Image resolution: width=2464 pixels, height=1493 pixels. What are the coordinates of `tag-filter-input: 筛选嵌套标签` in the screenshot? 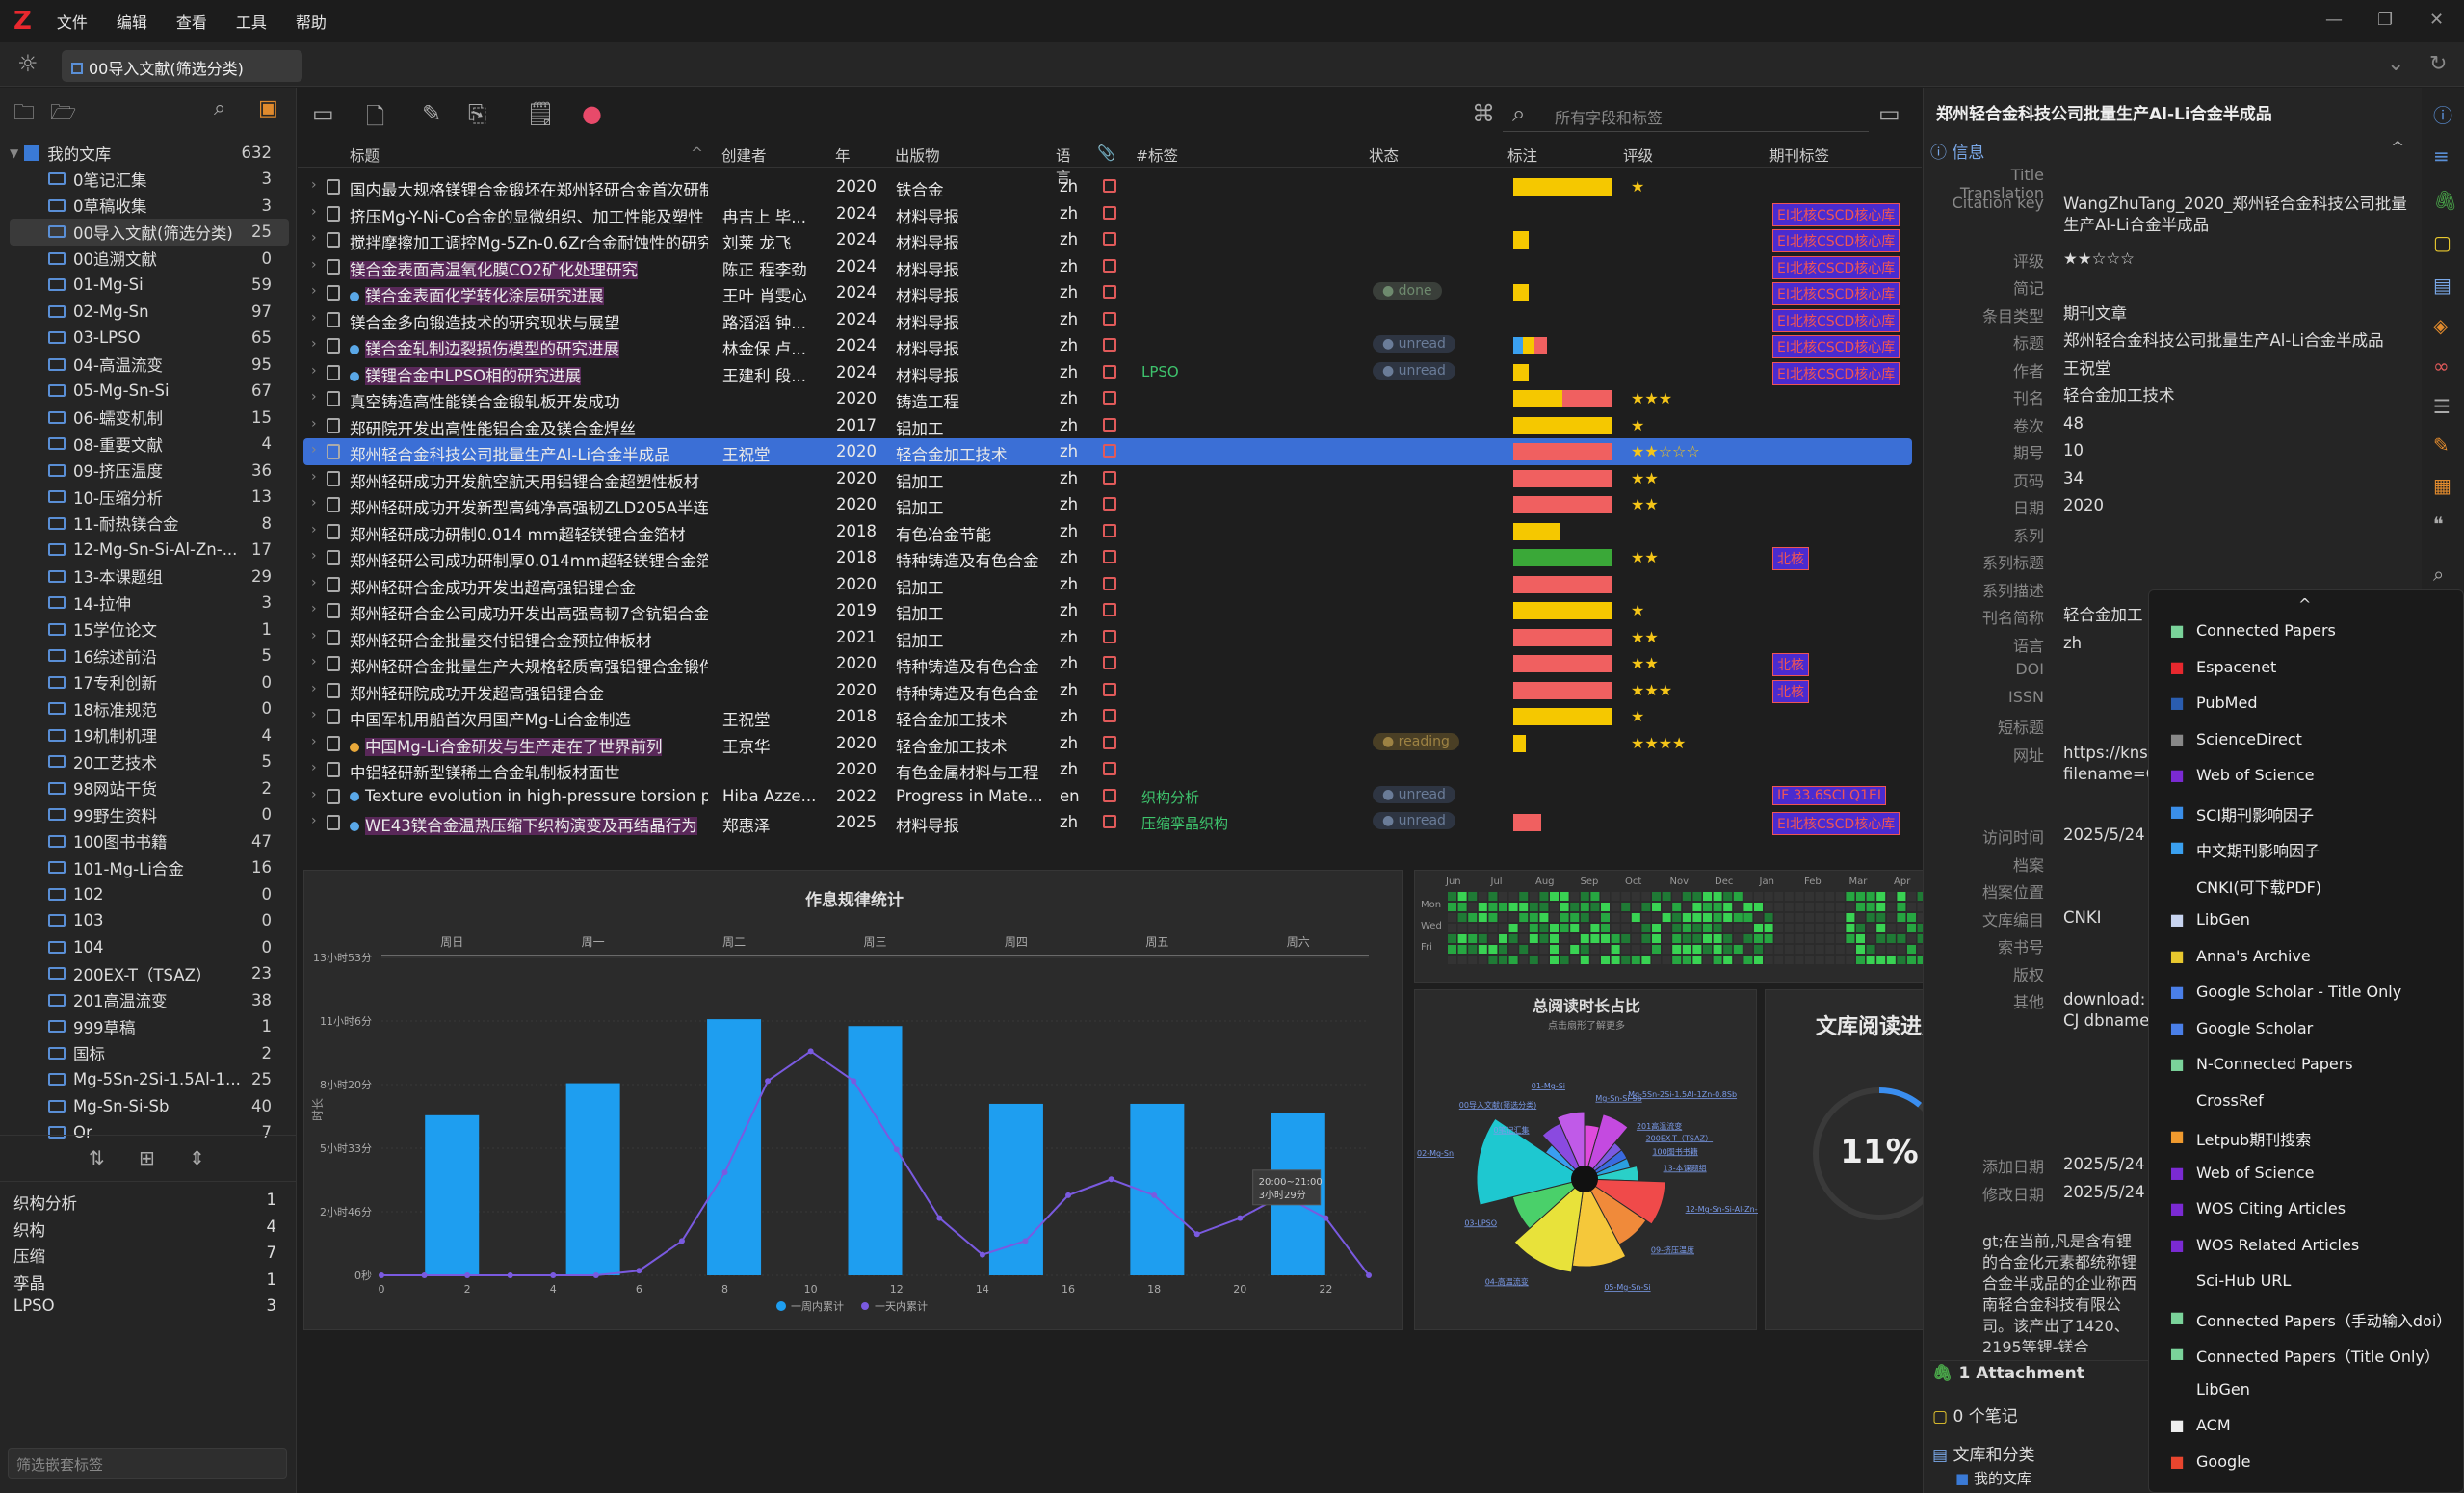 It's located at (148, 1463).